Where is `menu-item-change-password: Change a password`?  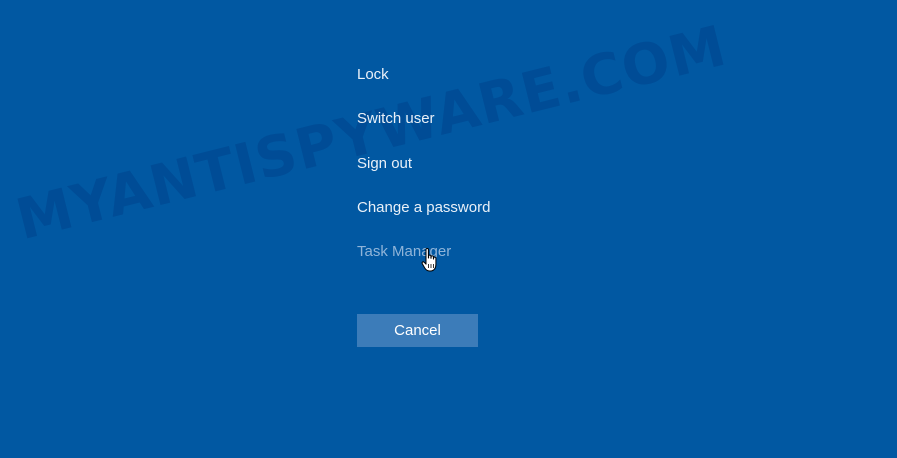
menu-item-change-password: Change a password is located at coordinates (423, 208).